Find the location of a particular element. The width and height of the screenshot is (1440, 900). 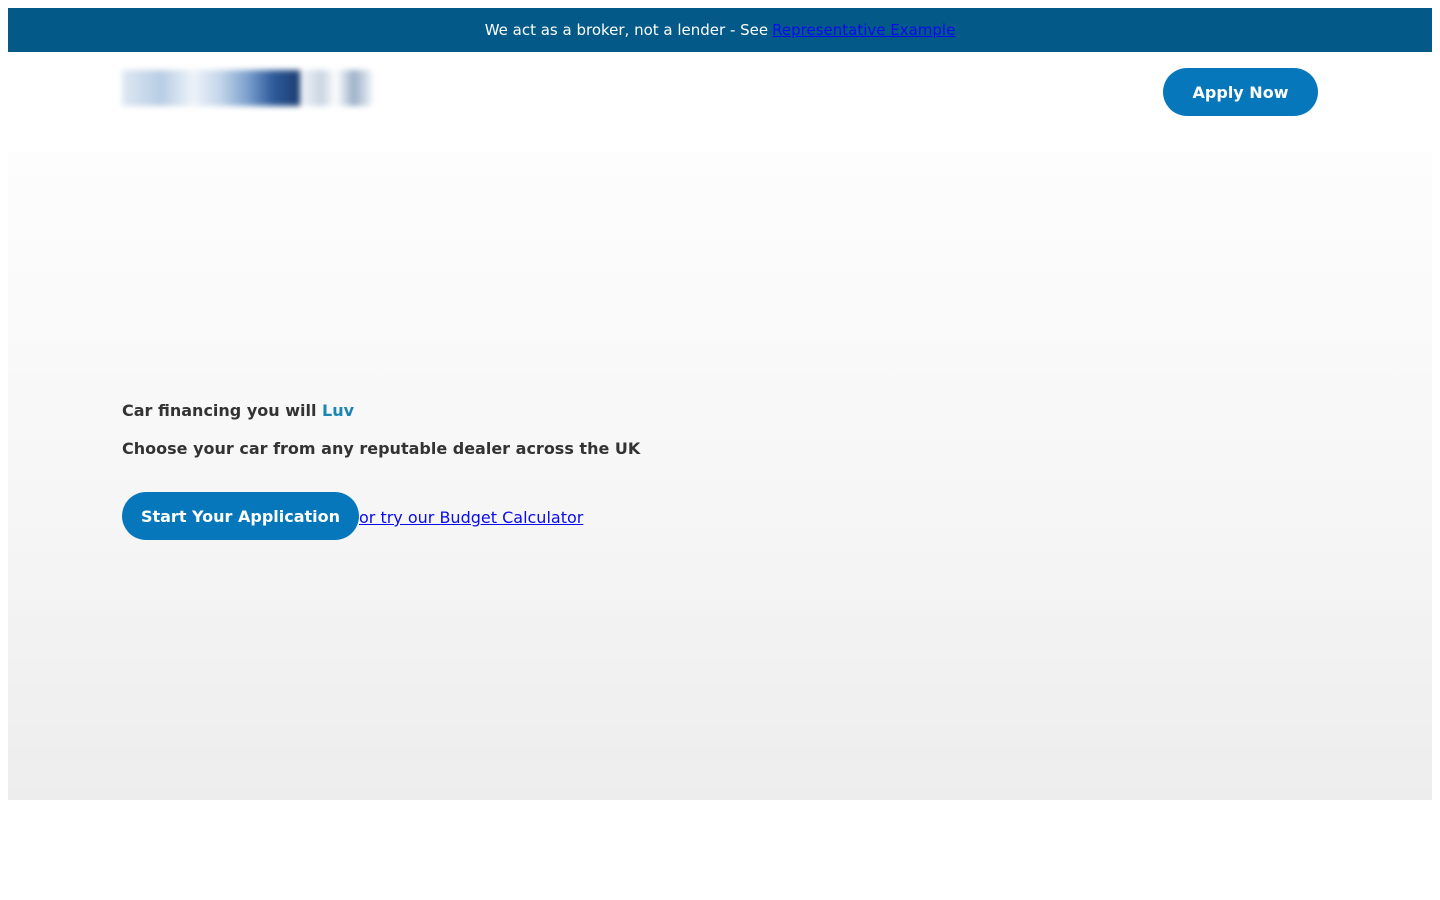

hero-title-accent: Luv is located at coordinates (338, 410).